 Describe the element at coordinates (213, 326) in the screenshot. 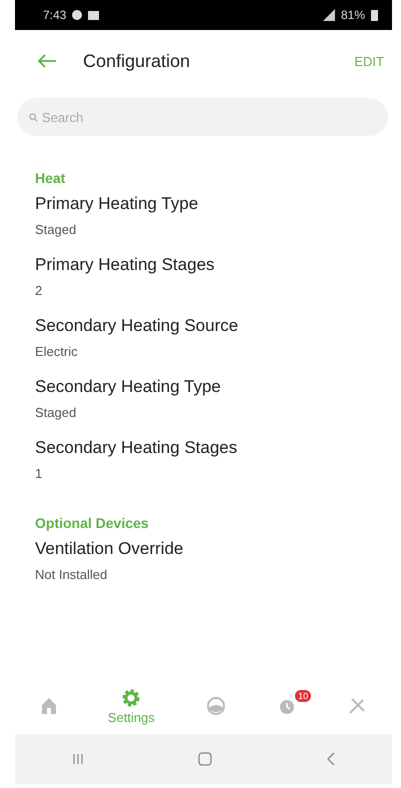

I see `setting-label: Secondary Heating Source` at that location.